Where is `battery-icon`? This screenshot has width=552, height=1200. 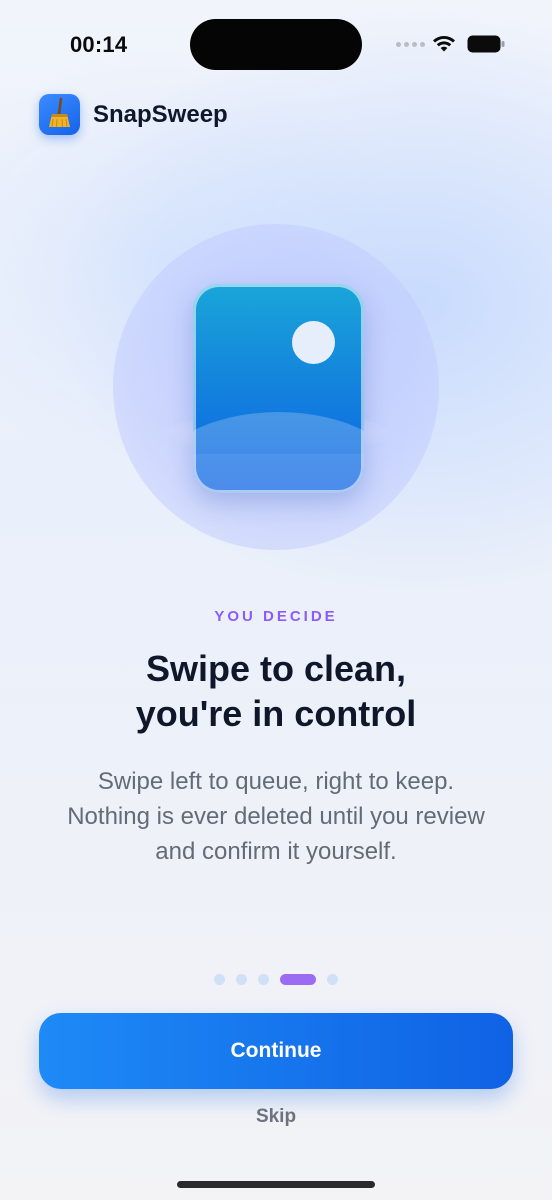 battery-icon is located at coordinates (486, 44).